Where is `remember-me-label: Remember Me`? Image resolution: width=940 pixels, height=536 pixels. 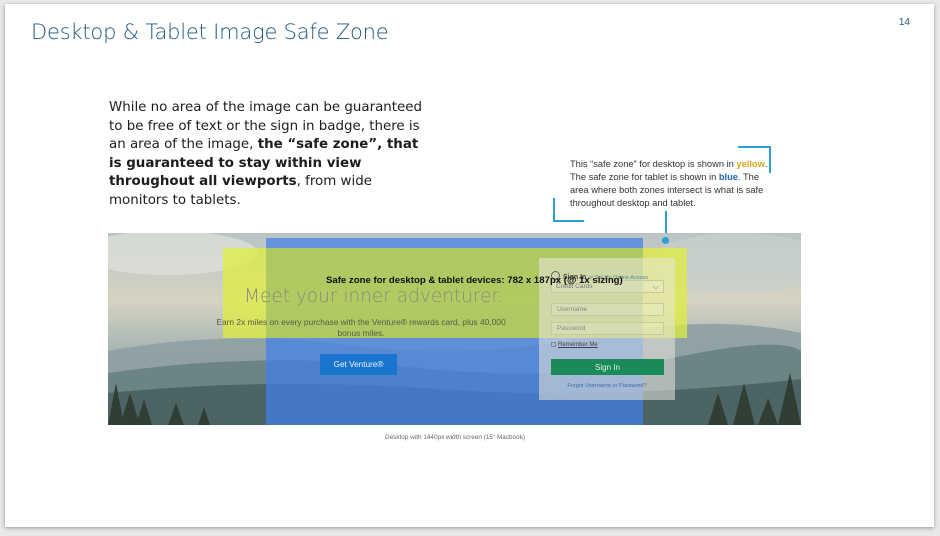
remember-me-label: Remember Me is located at coordinates (578, 345).